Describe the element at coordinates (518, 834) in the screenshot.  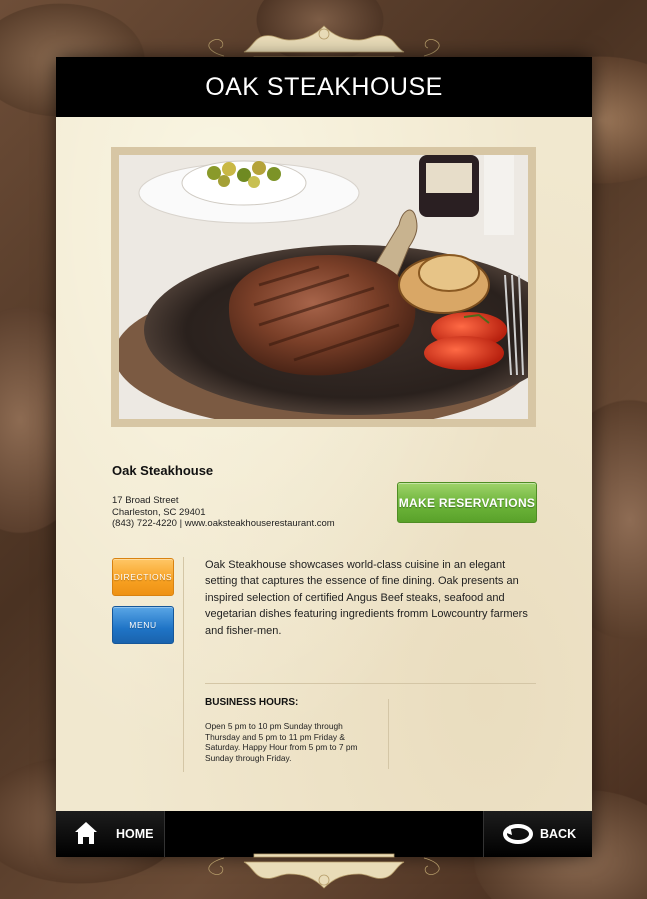
I see `back-arrow-icon` at that location.